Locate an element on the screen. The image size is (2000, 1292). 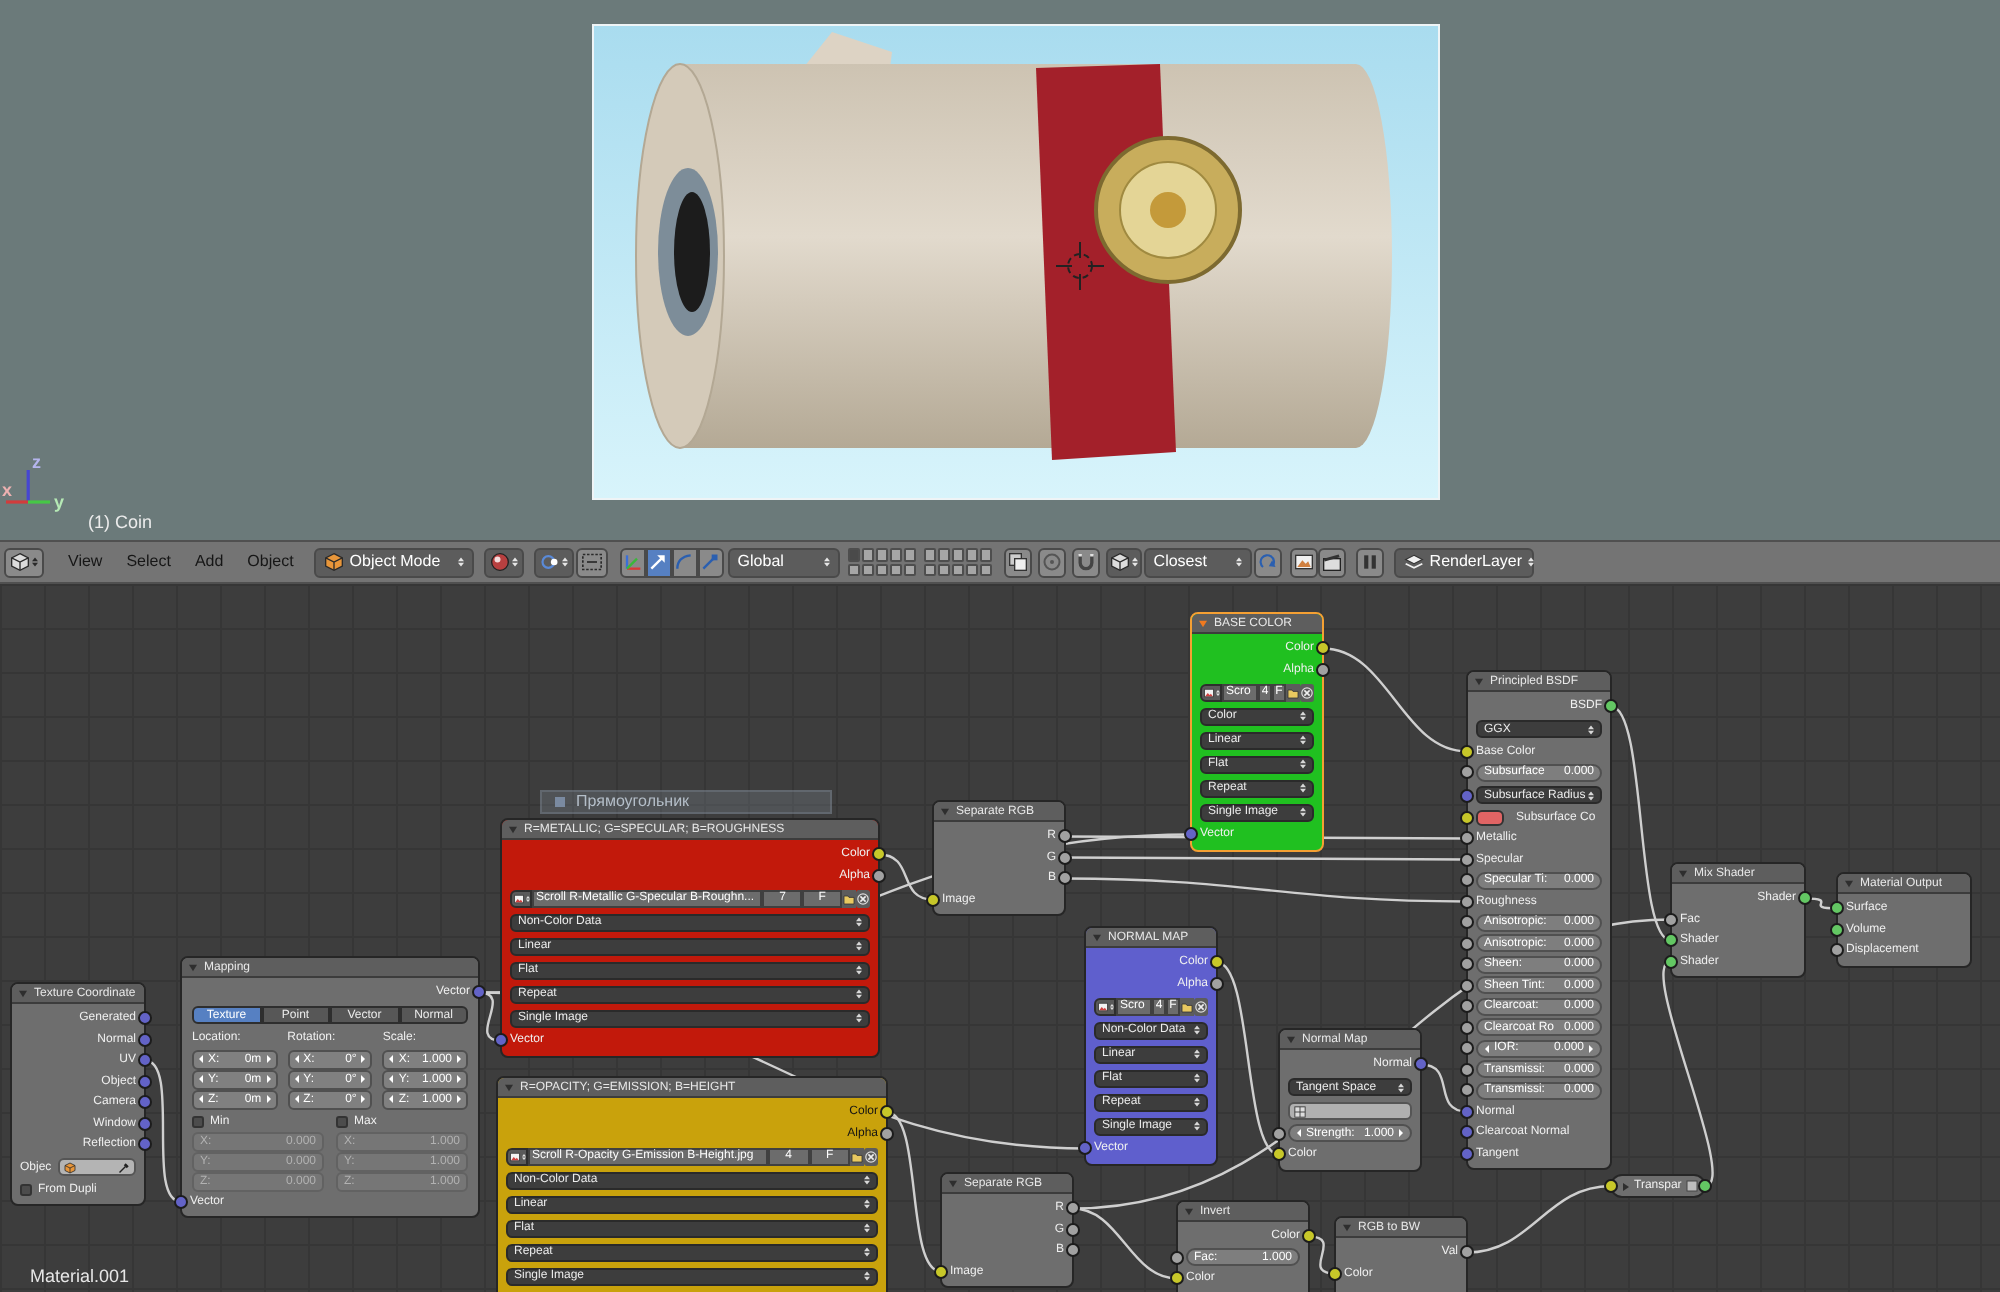
triangle-icon is located at coordinates (1626, 1186).